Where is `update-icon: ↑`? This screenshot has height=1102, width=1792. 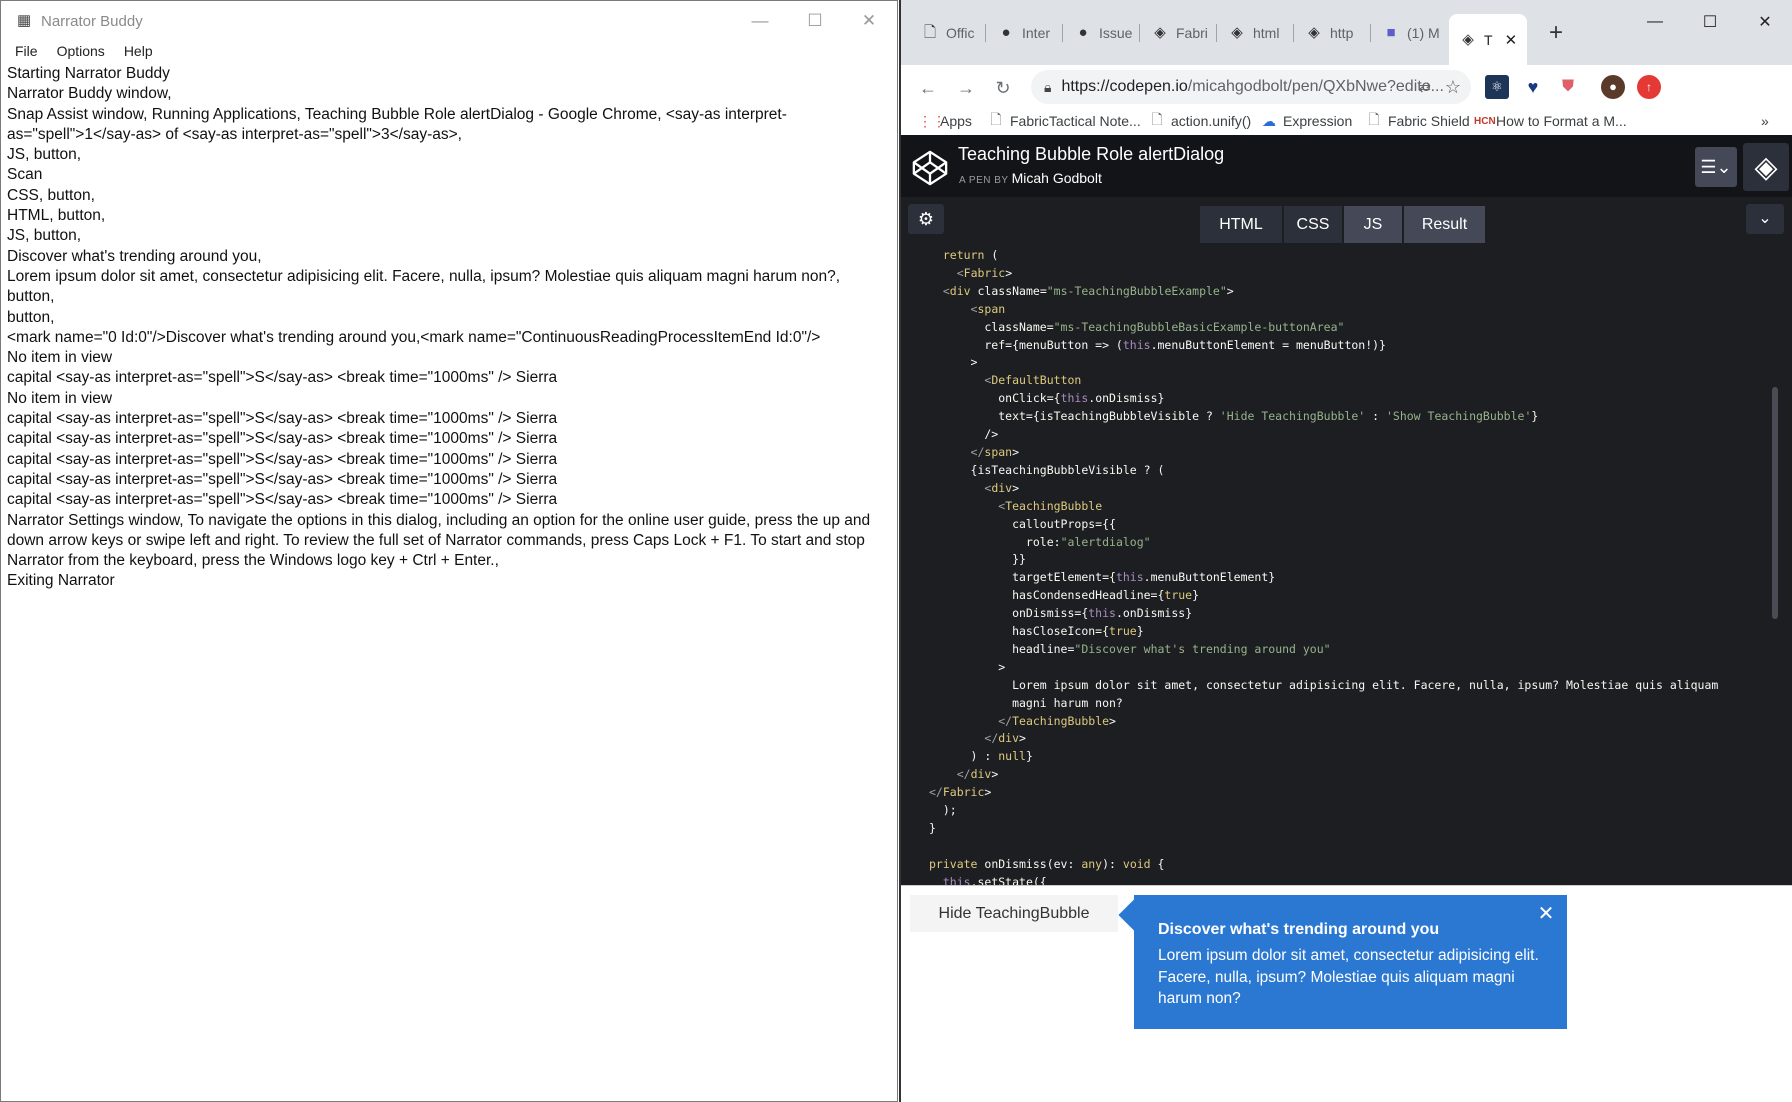
update-icon: ↑ is located at coordinates (1649, 87).